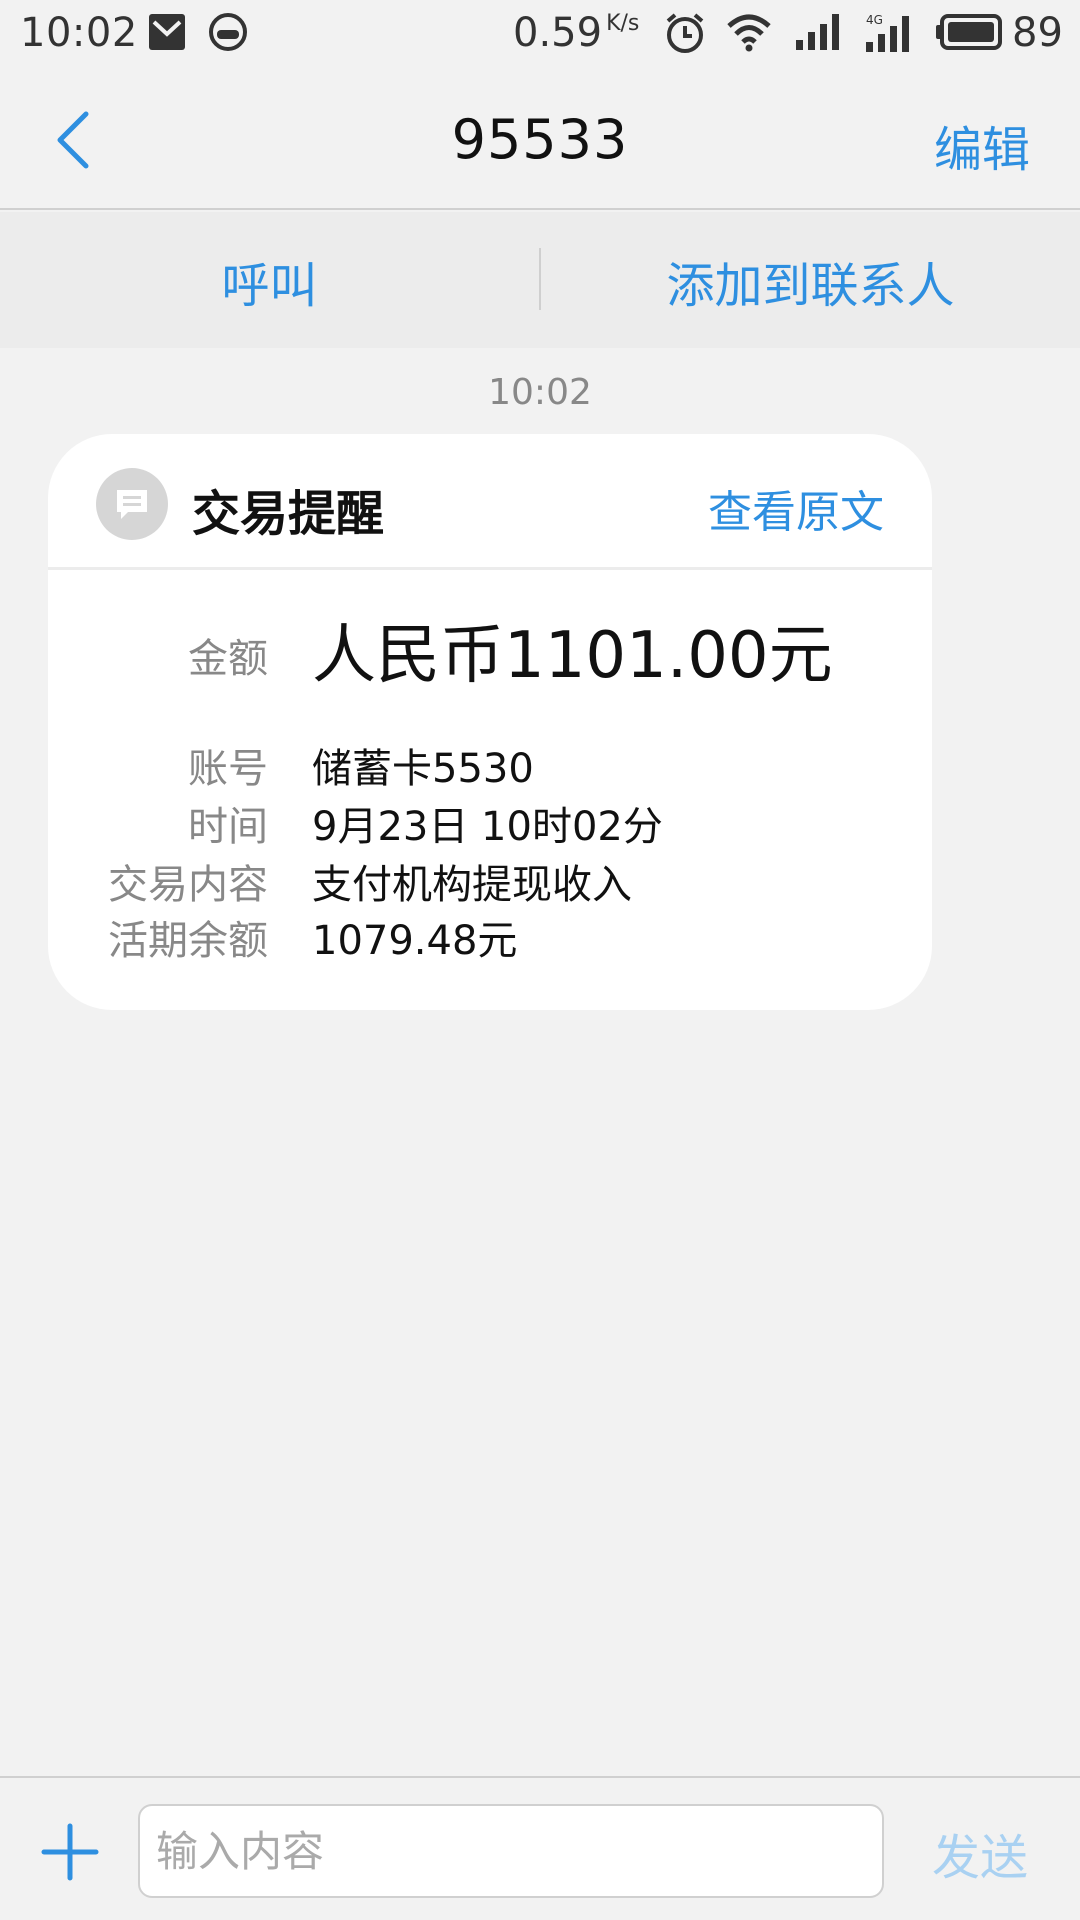 This screenshot has width=1080, height=1920. What do you see at coordinates (511, 1851) in the screenshot?
I see `message-input` at bounding box center [511, 1851].